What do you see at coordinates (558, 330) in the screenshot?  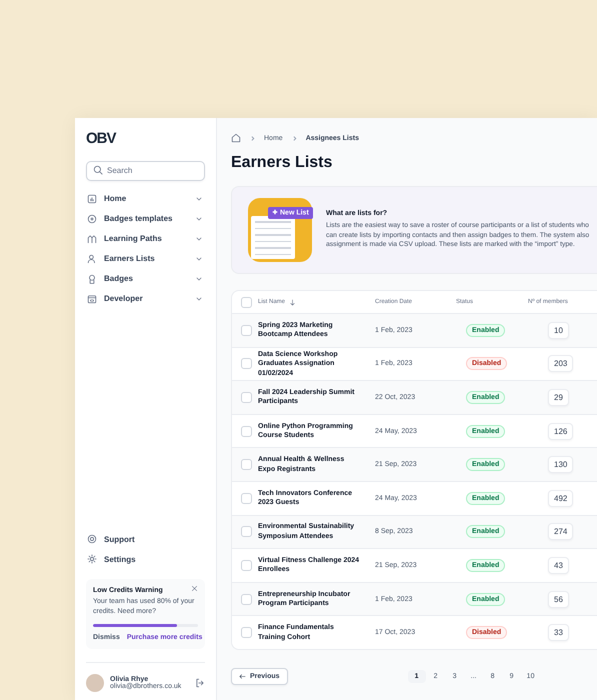 I see `member-count: 10` at bounding box center [558, 330].